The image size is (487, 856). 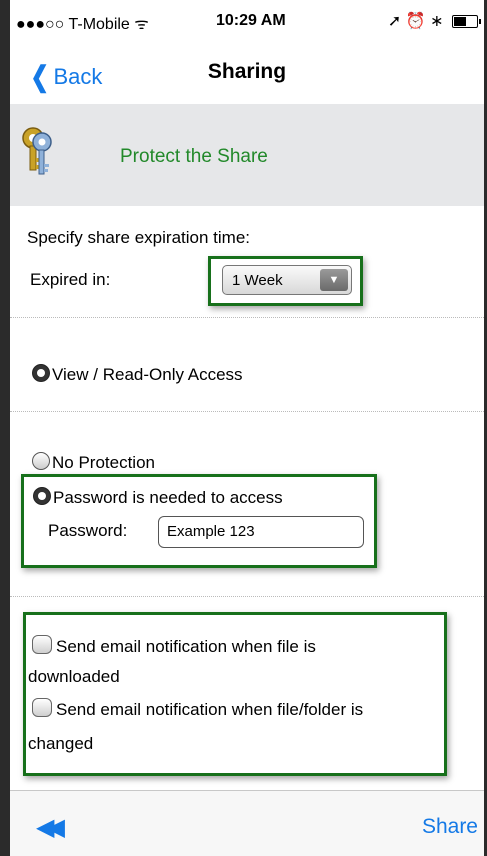 What do you see at coordinates (50, 827) in the screenshot?
I see `rewind-icon: ◀◀` at bounding box center [50, 827].